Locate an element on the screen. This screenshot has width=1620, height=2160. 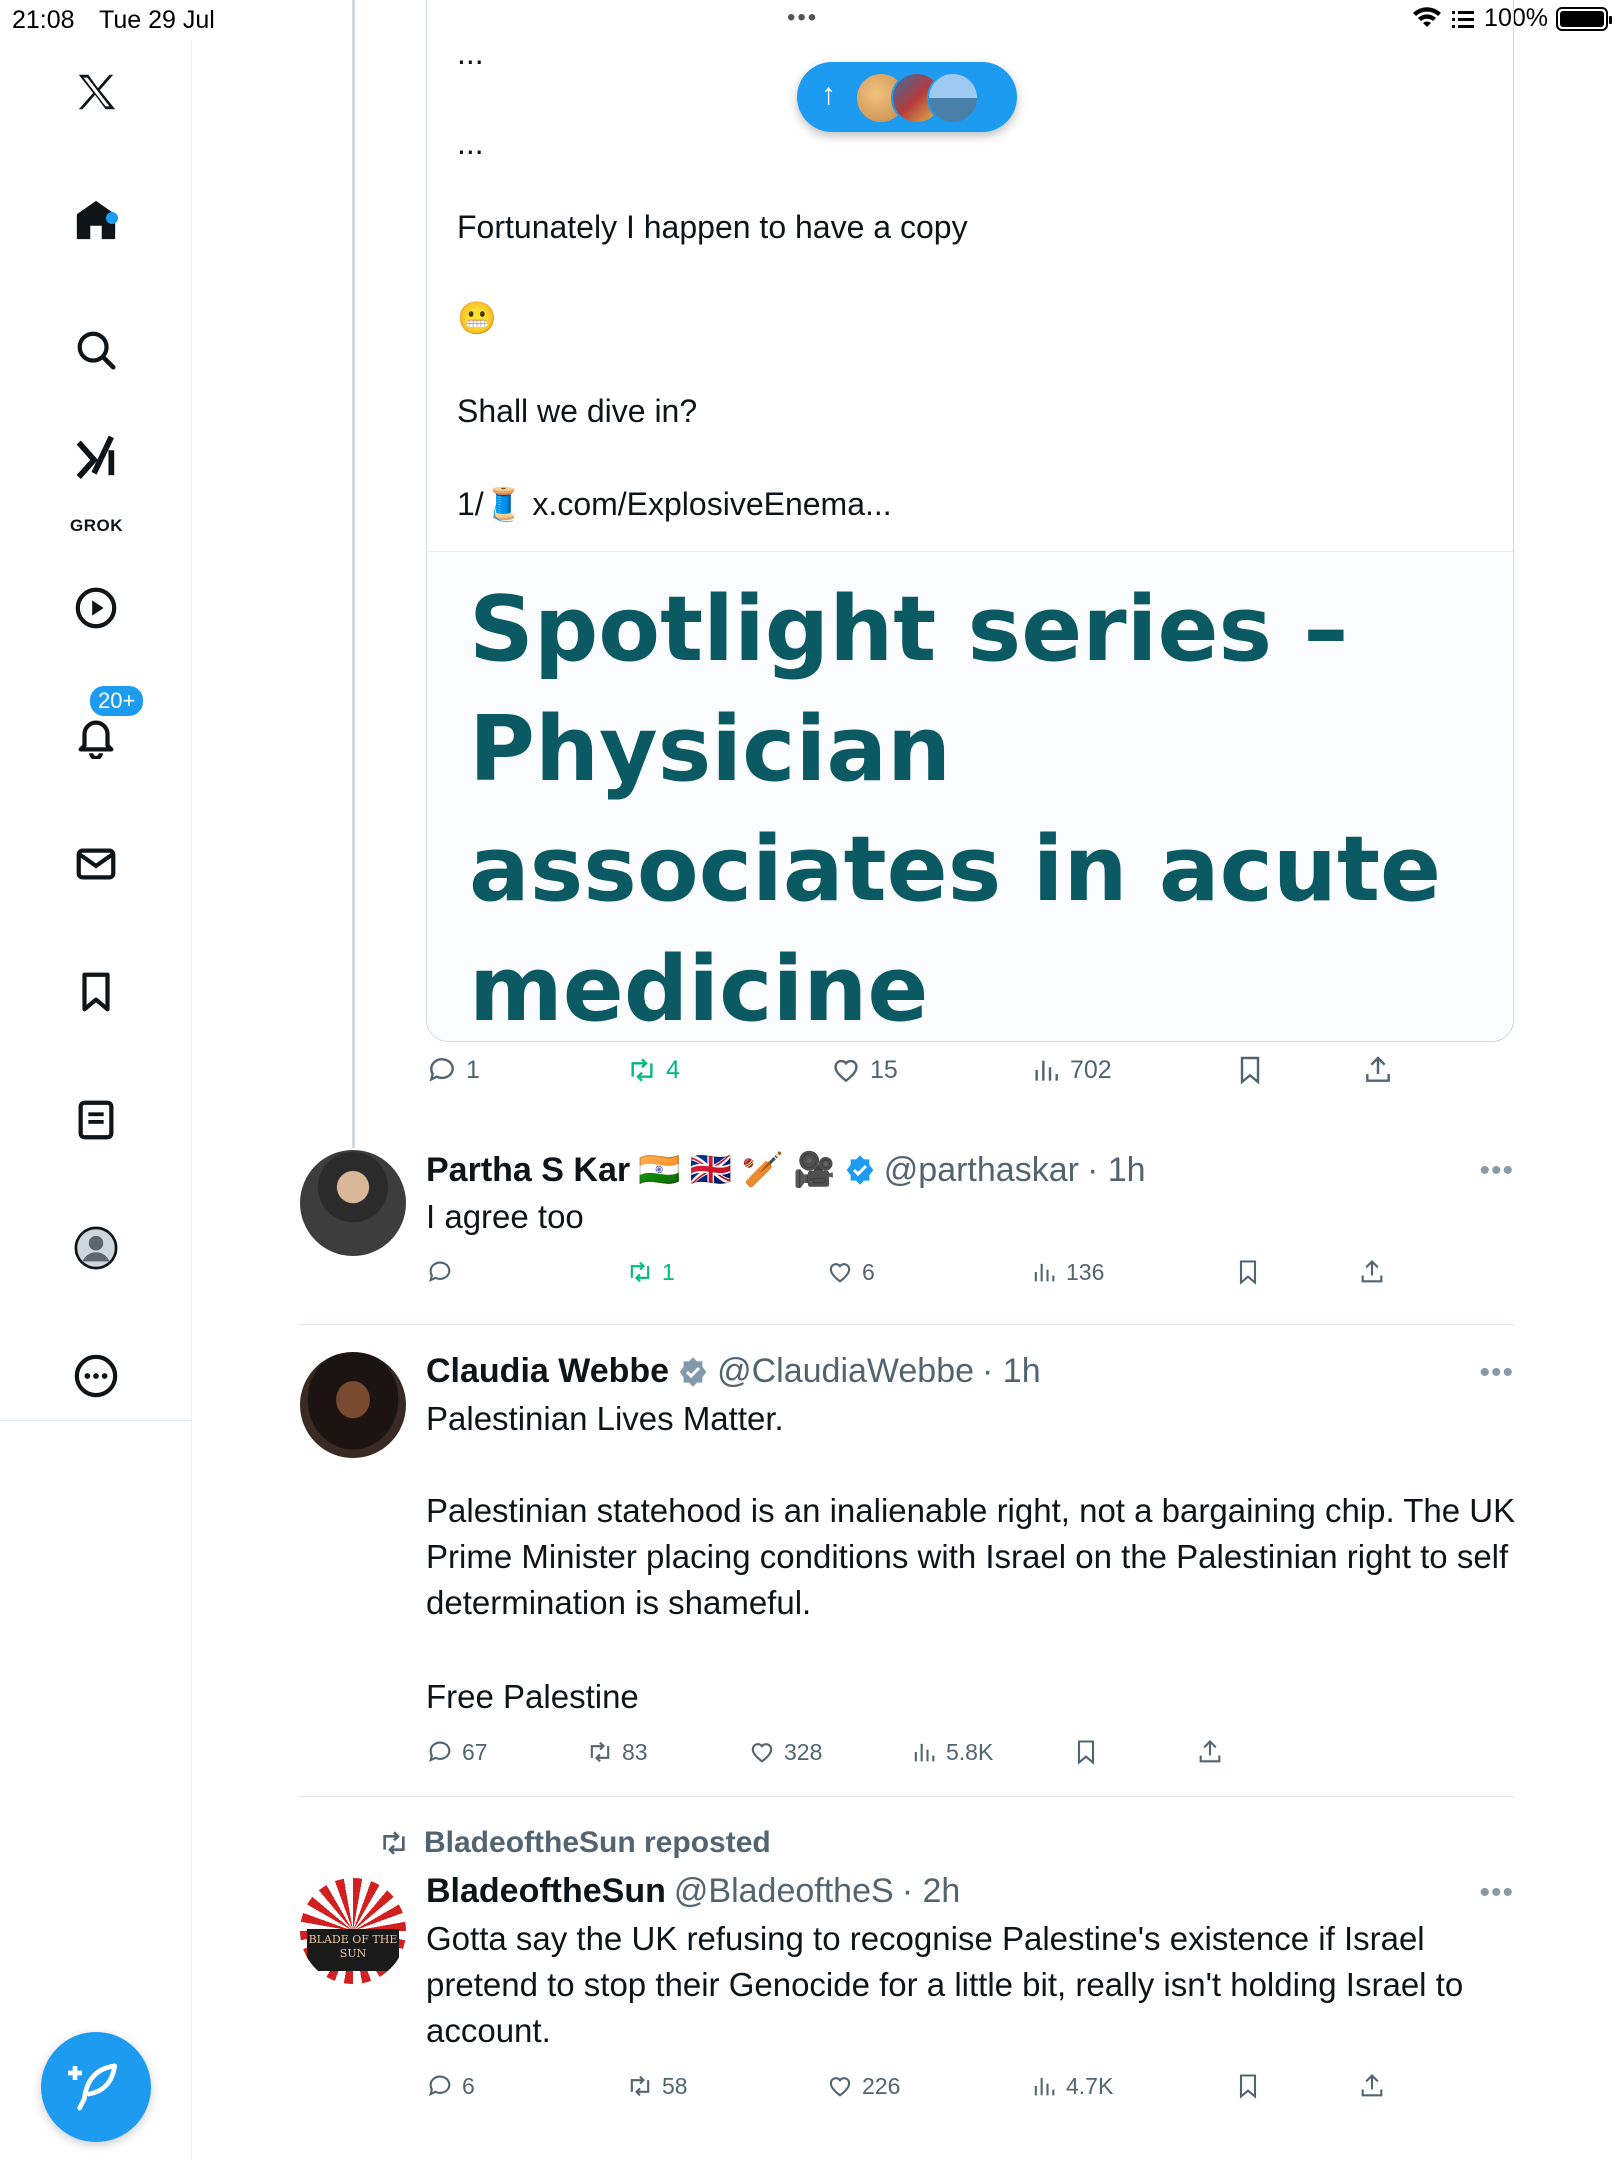
repost-button: 1 is located at coordinates (650, 1272).